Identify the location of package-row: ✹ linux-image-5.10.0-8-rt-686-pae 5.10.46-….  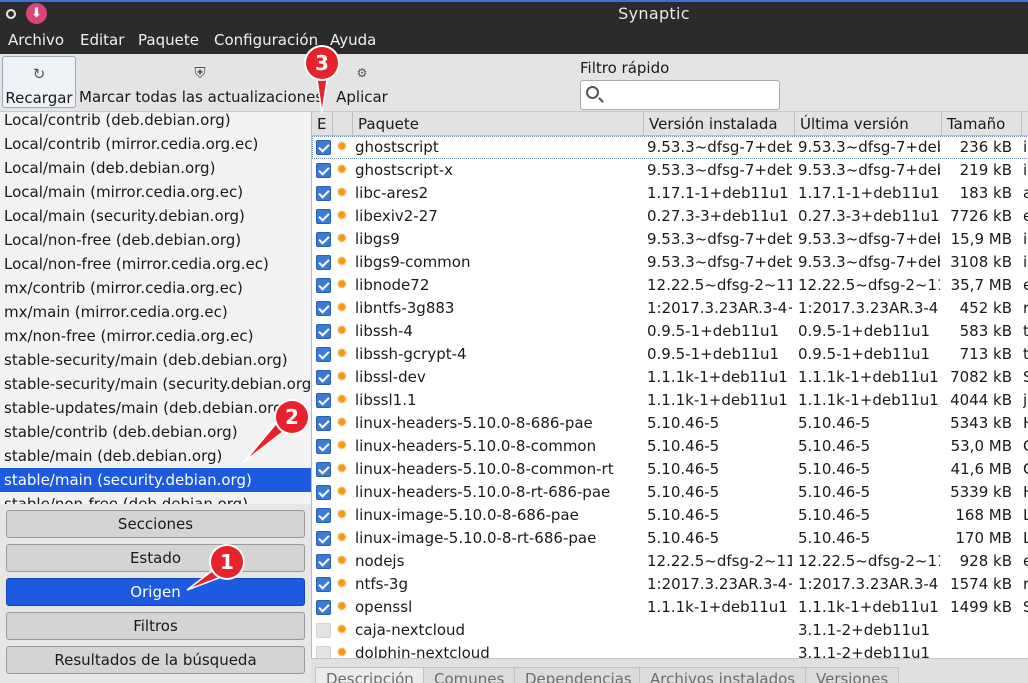
(670, 538).